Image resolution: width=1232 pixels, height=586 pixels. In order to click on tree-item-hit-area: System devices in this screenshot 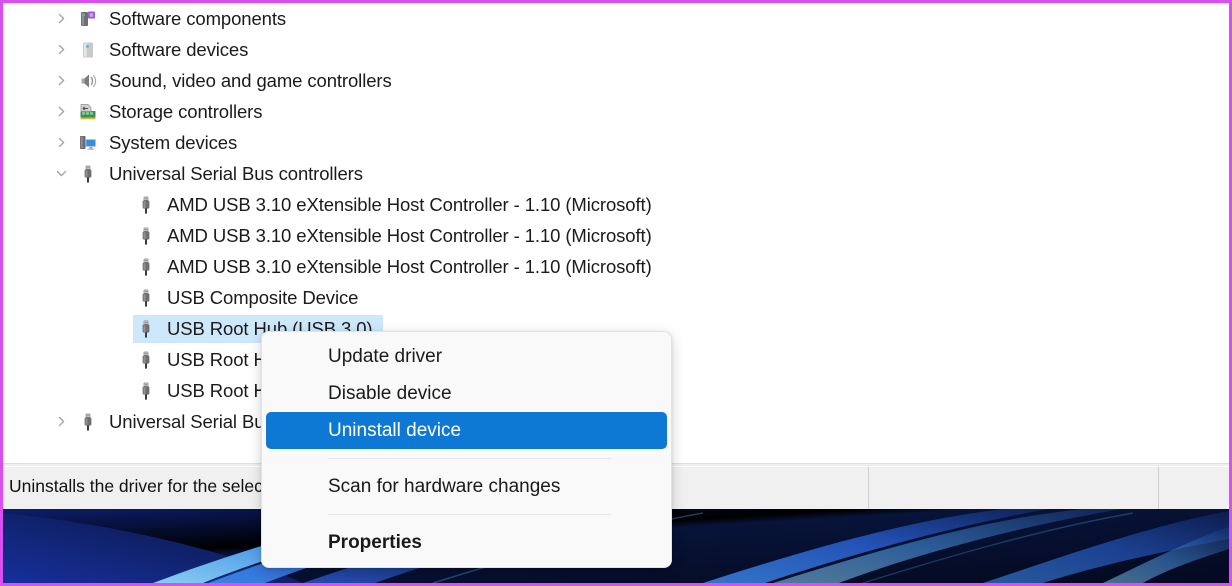, I will do `click(161, 143)`.